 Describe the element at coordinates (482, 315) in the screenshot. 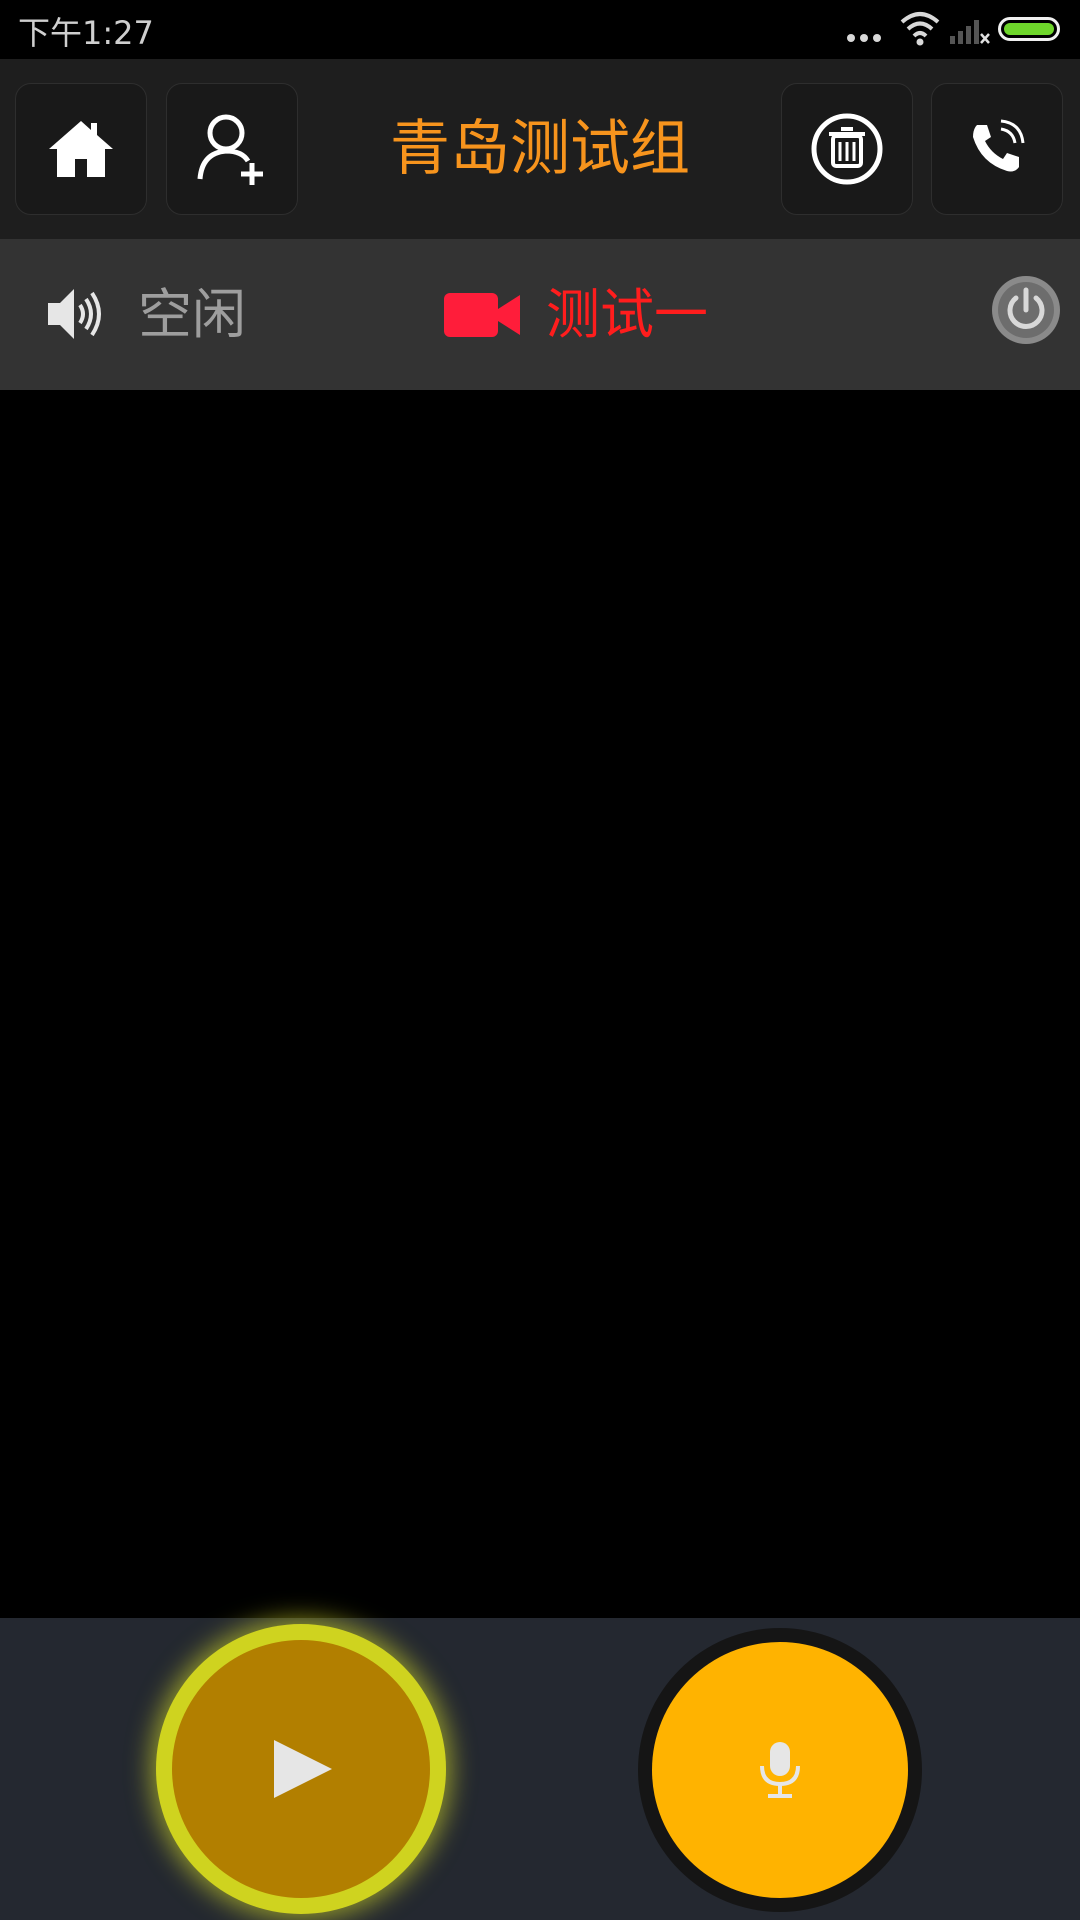

I see `video-camera-icon` at that location.